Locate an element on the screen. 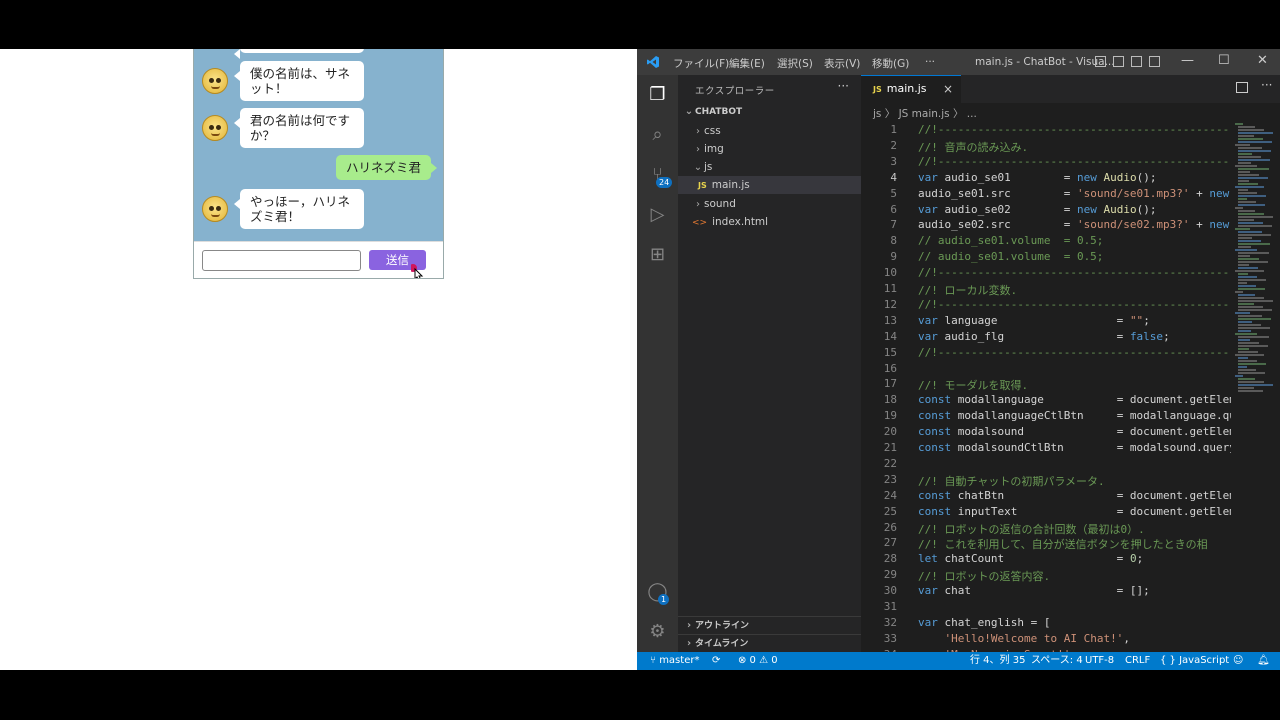 The width and height of the screenshot is (1280, 720). line-number: 9 is located at coordinates (893, 257).